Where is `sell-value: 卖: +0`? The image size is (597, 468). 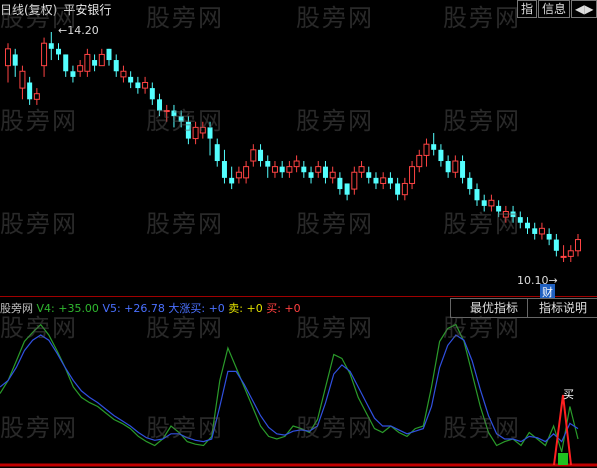 sell-value: 卖: +0 is located at coordinates (245, 308).